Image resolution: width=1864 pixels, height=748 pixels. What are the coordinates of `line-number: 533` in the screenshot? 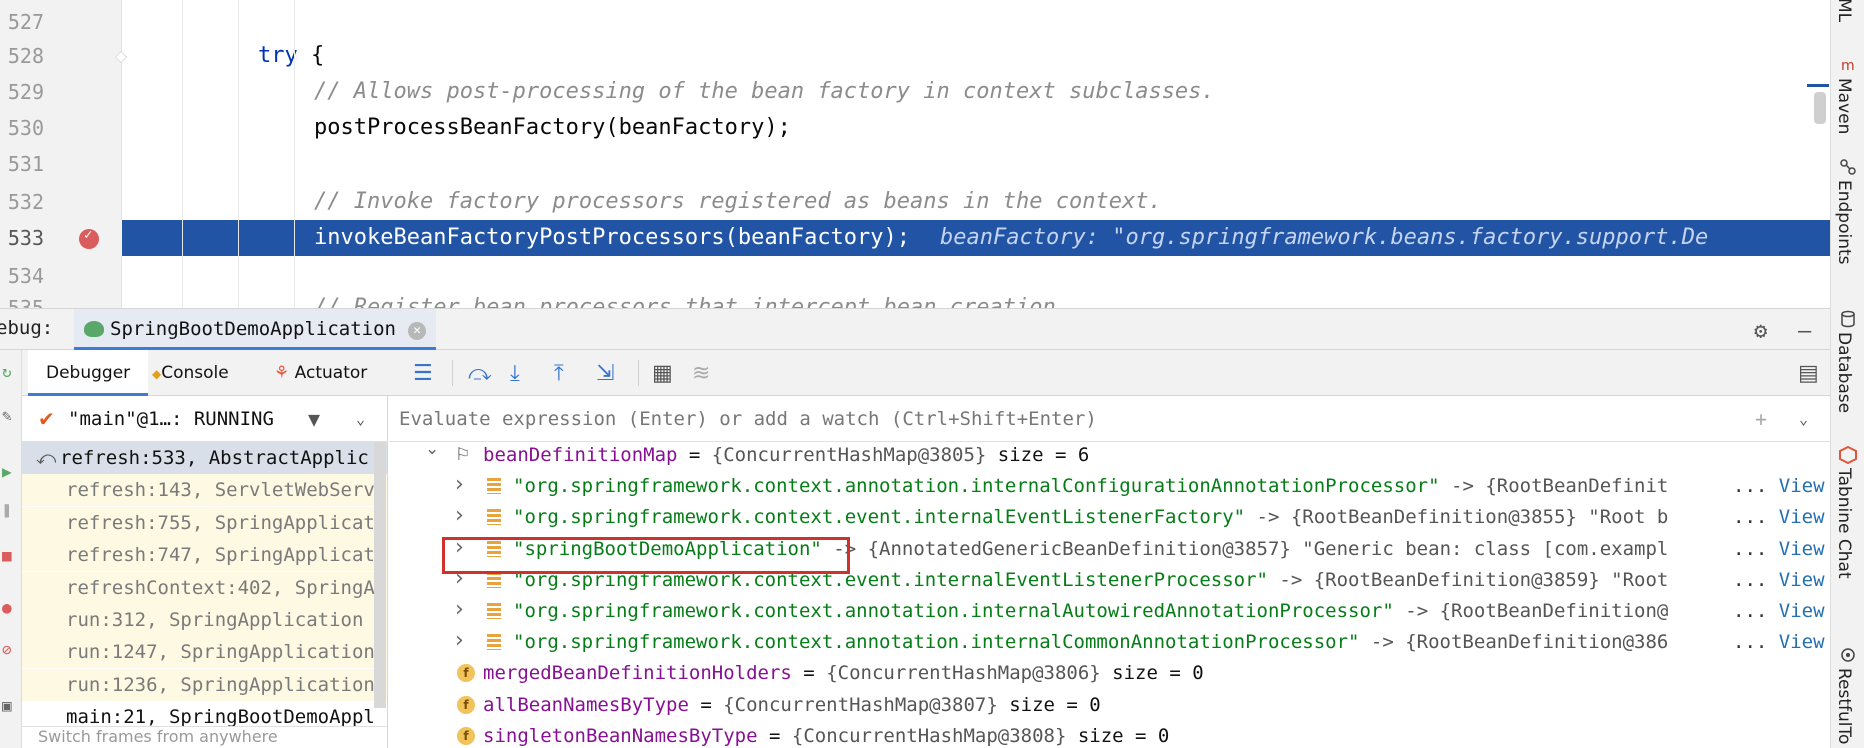 It's located at (61, 238).